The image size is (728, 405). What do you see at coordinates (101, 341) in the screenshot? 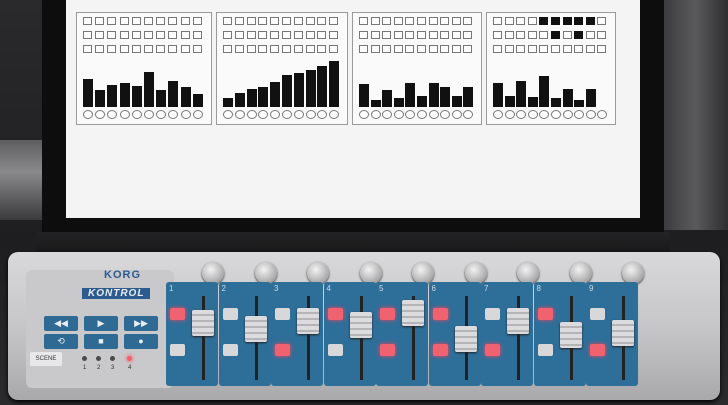
I see `stop-button: ■` at bounding box center [101, 341].